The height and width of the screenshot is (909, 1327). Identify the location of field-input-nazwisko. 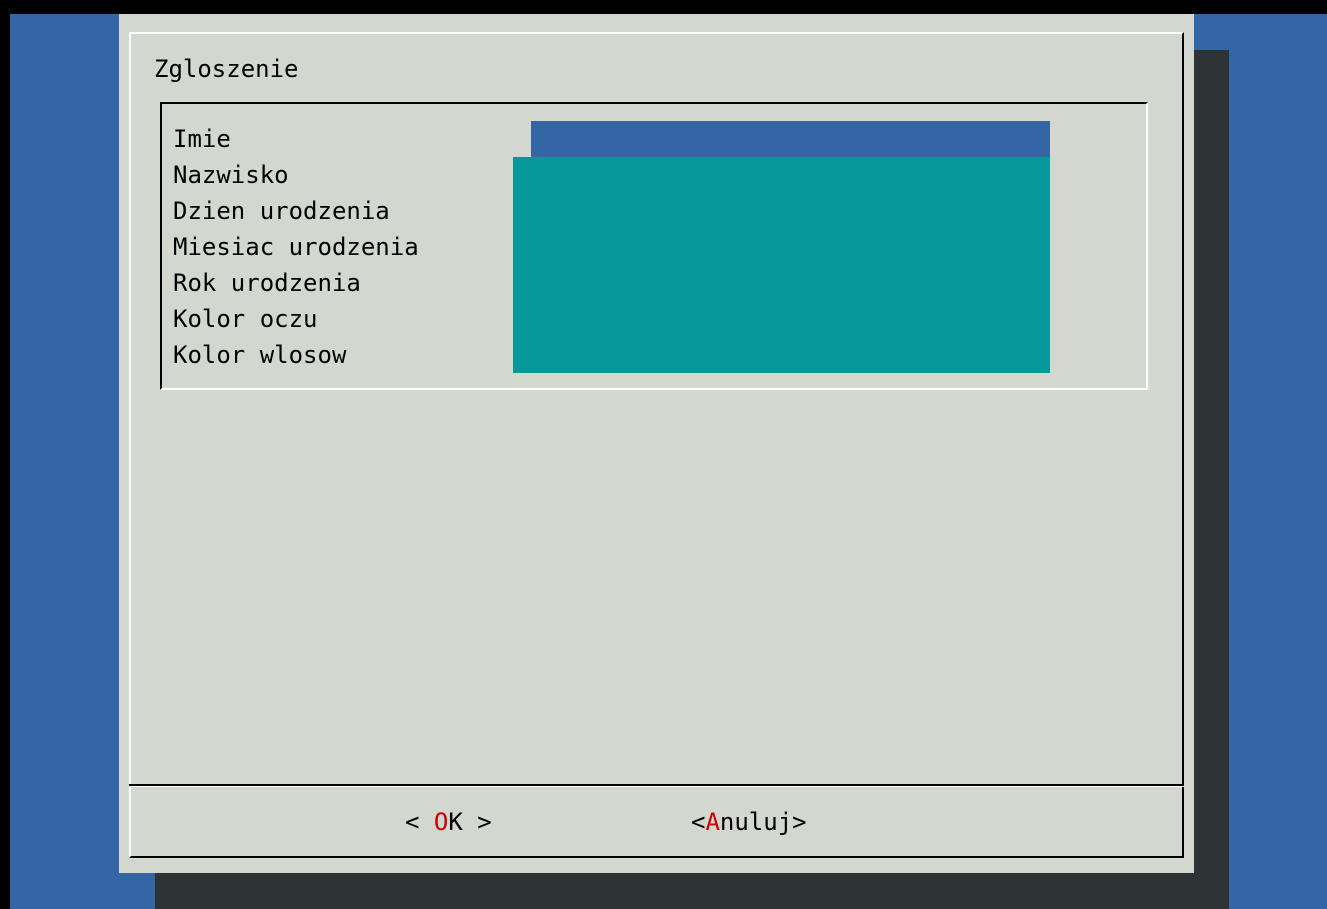
(781, 175).